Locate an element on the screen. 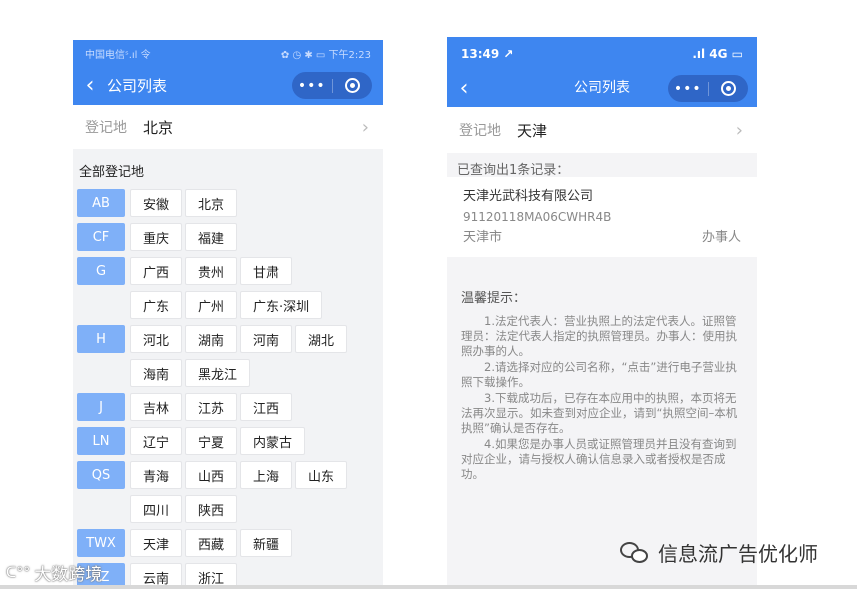  registration-value: 天津 is located at coordinates (532, 130).